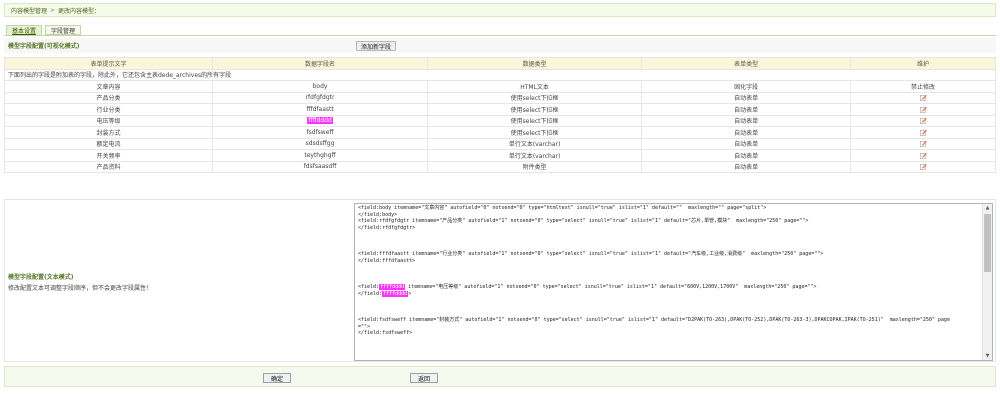 The width and height of the screenshot is (1000, 410). What do you see at coordinates (24, 30) in the screenshot?
I see `tab-basic-settings: 基本设置` at bounding box center [24, 30].